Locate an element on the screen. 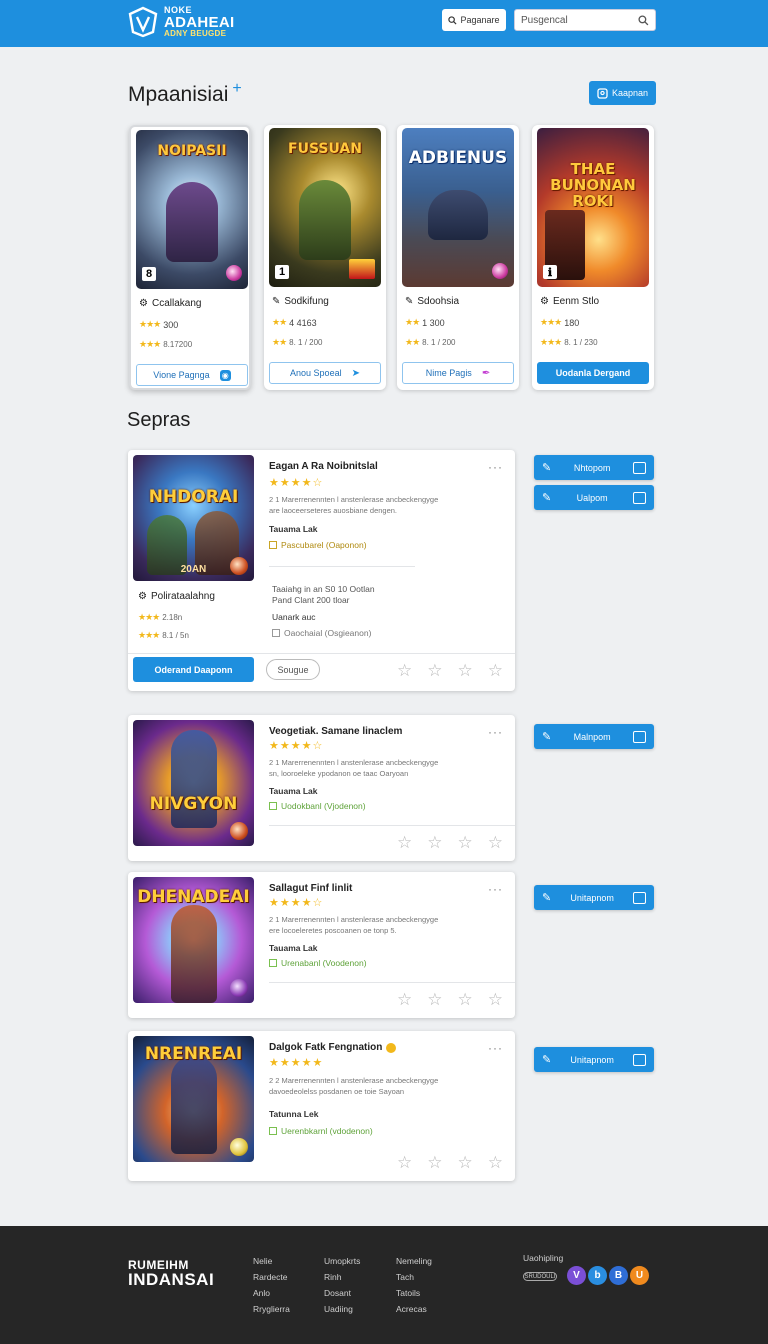 The image size is (768, 1344). header-search-button: Paganare is located at coordinates (474, 20).